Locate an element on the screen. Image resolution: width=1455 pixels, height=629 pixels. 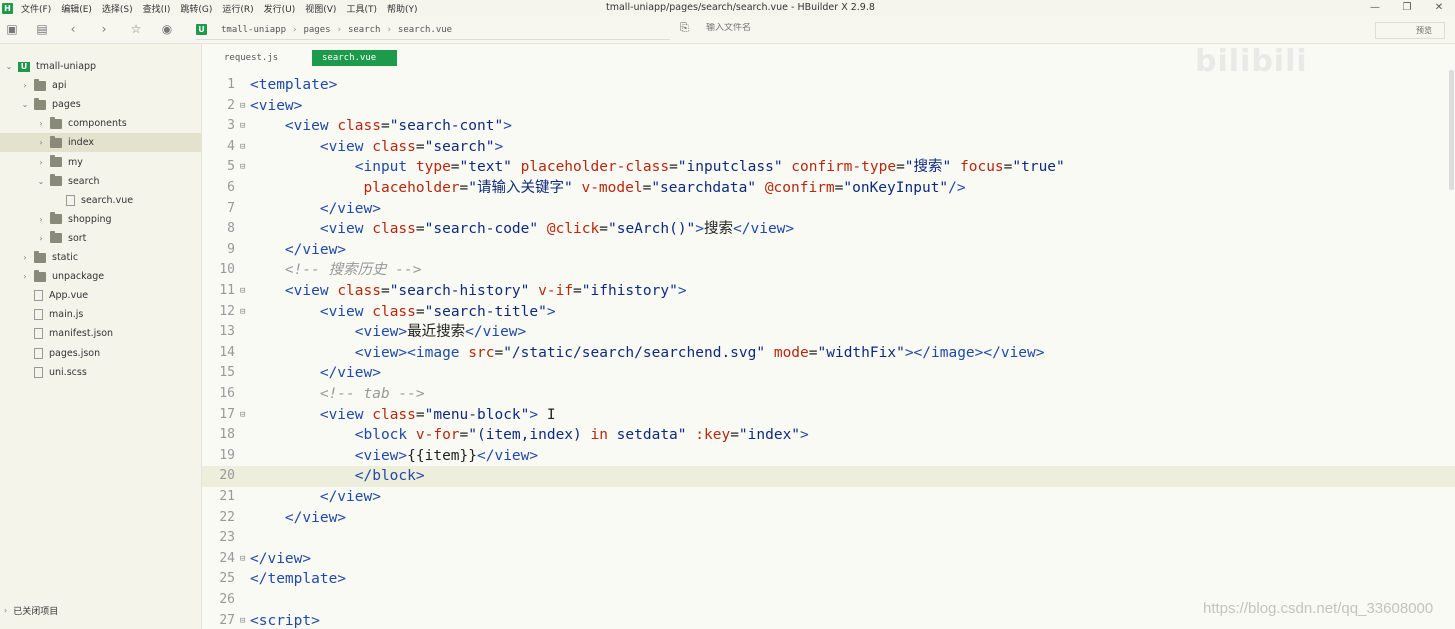
tree-item-unpackage: › unpackage is located at coordinates (100, 276).